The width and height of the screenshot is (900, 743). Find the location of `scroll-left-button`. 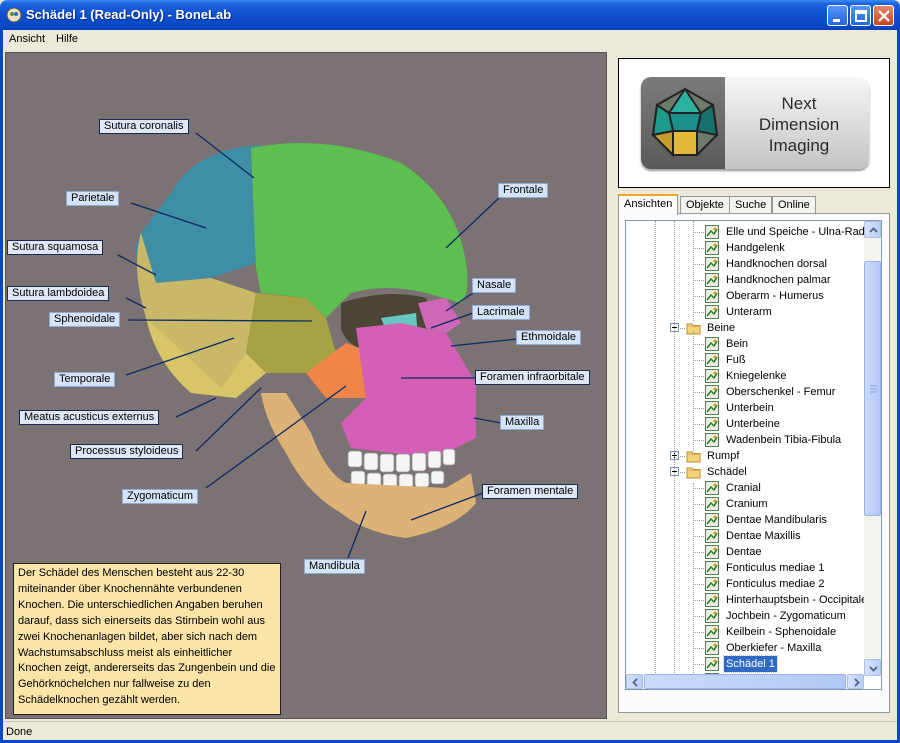

scroll-left-button is located at coordinates (634, 681).